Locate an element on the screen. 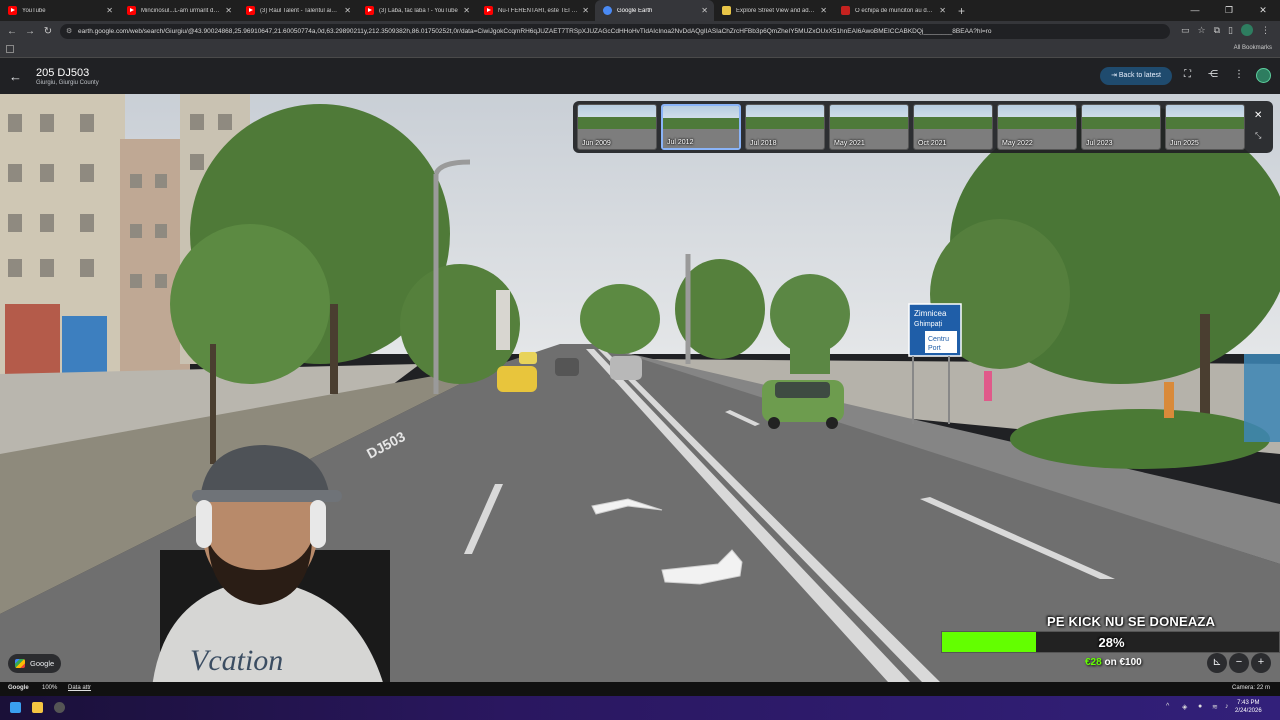 Image resolution: width=1280 pixels, height=720 pixels. camera-altitude: Camera: 22 m is located at coordinates (1251, 688).